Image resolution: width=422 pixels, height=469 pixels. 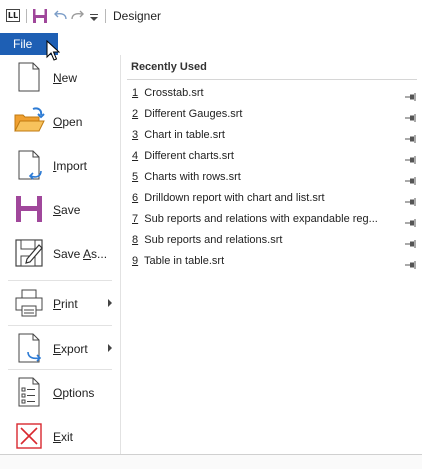 What do you see at coordinates (70, 166) in the screenshot?
I see `nav-label-import: Import` at bounding box center [70, 166].